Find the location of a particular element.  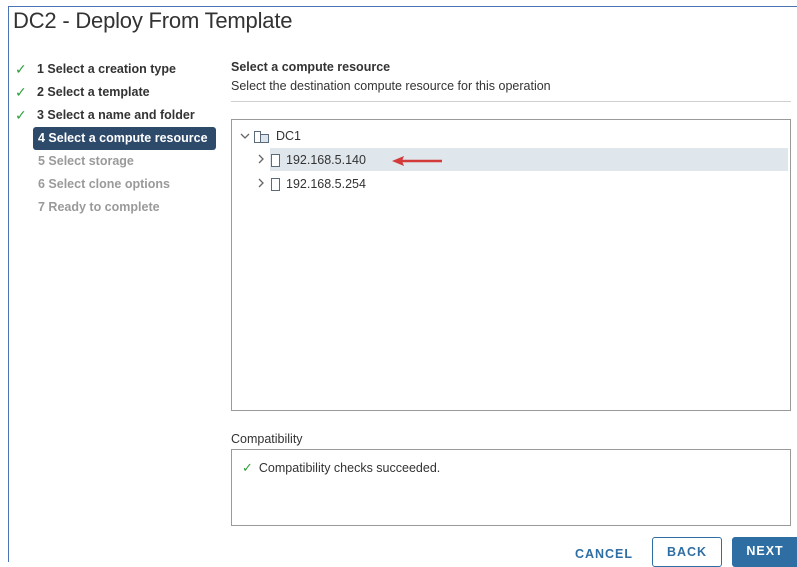

step-label: 3 Select a name and folder is located at coordinates (116, 115).